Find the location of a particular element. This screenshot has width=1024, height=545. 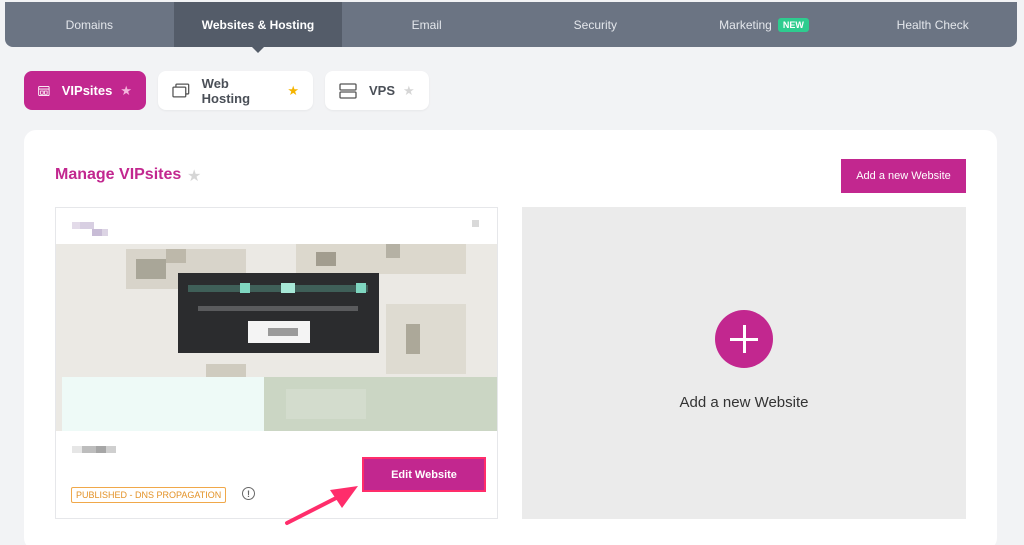

add-website-label: Add a new Website is located at coordinates (744, 402).